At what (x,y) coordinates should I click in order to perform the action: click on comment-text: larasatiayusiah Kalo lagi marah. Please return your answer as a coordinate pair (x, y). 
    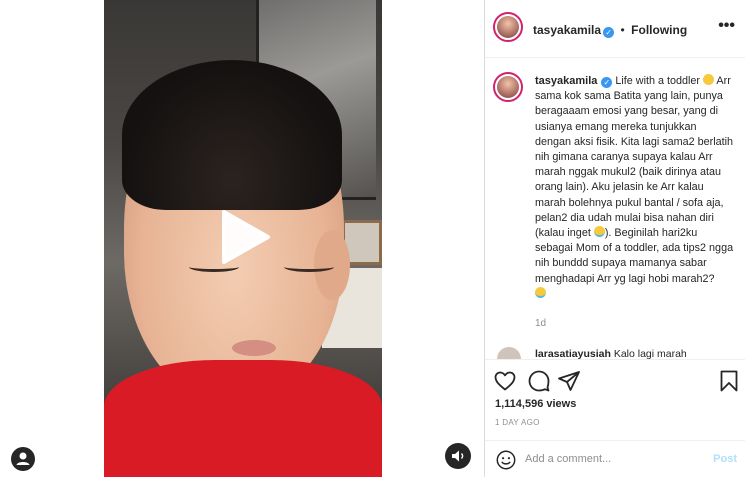
    Looking at the image, I should click on (611, 353).